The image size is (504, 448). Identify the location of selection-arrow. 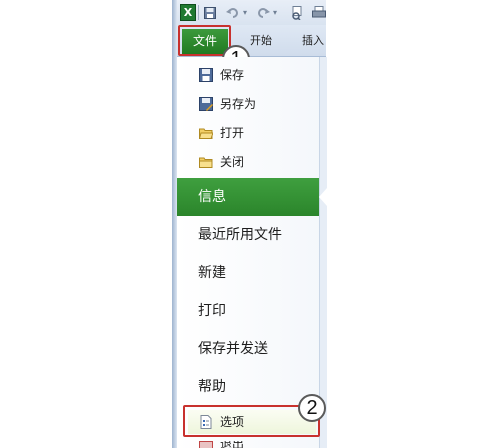
(323, 197).